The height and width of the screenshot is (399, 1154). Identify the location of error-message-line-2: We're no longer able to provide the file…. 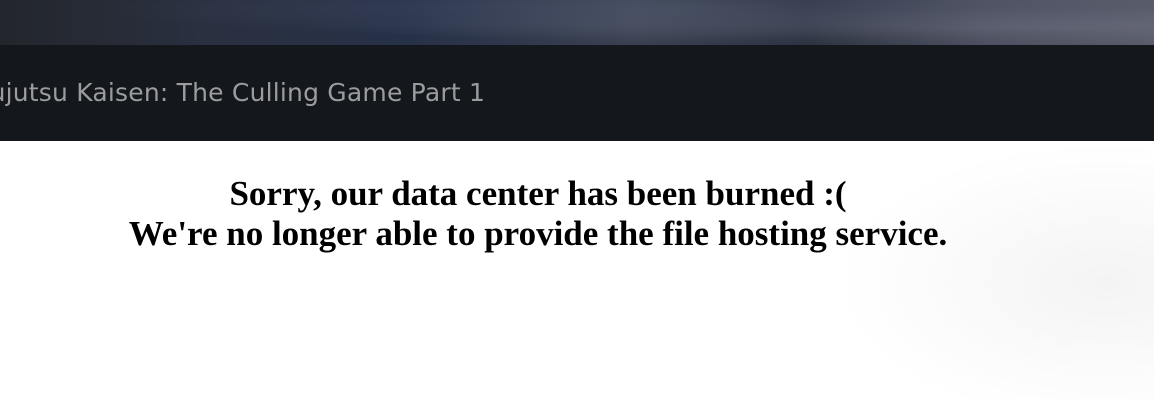
(538, 233).